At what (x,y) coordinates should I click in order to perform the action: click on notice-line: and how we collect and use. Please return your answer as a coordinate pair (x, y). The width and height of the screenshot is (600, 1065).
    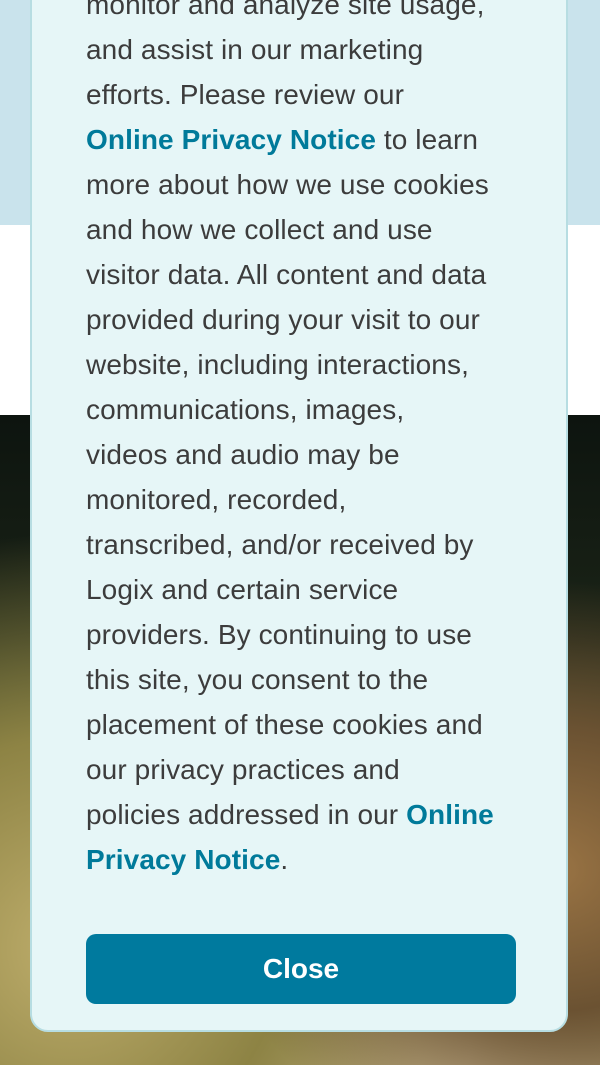
    Looking at the image, I should click on (259, 229).